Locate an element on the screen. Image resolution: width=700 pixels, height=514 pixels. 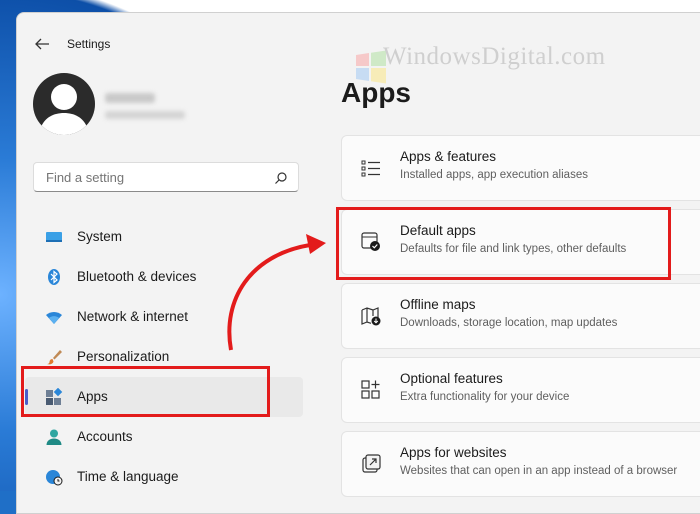
card-subtitle: Downloads, storage location, map updates is located at coordinates (509, 323).